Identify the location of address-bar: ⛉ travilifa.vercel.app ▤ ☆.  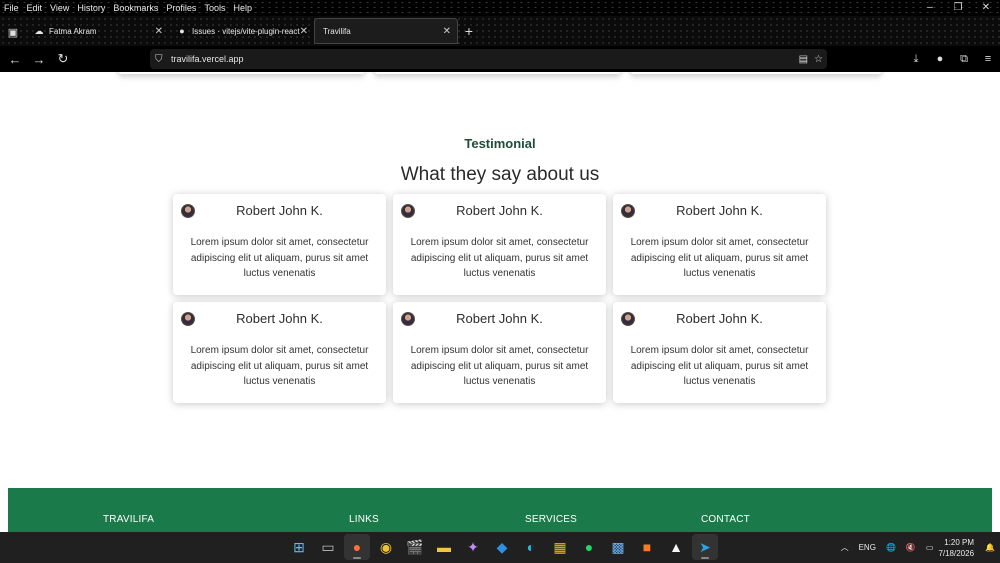
(488, 59).